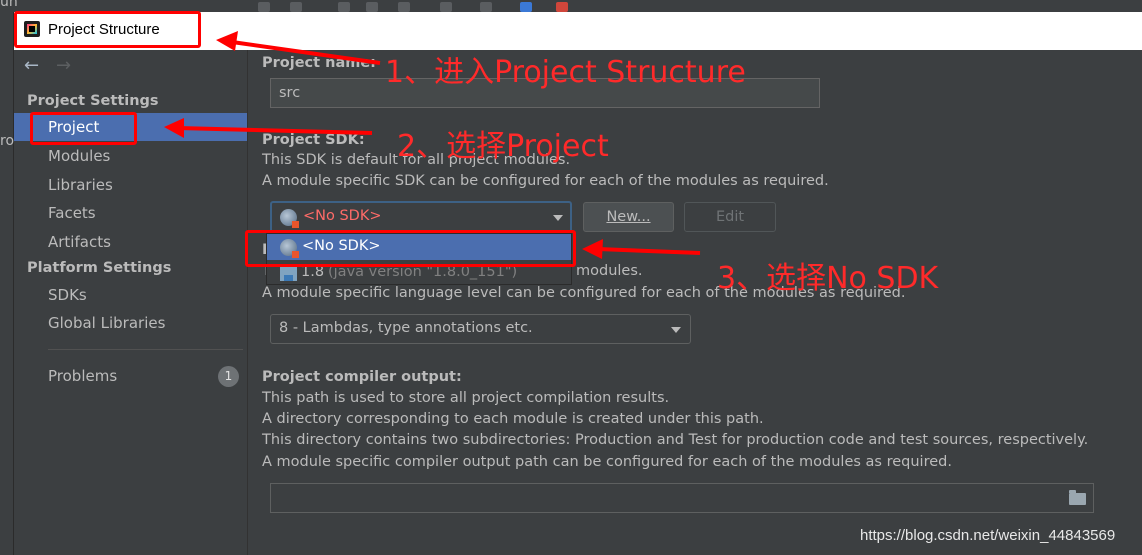 This screenshot has width=1142, height=555. Describe the element at coordinates (406, 328) in the screenshot. I see `language-level-value: 8 - Lambdas, type annotations etc.` at that location.